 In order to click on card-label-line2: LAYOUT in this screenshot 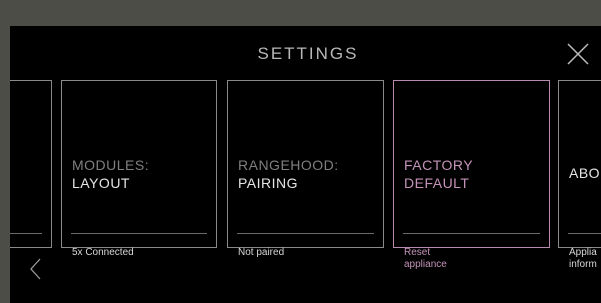, I will do `click(101, 183)`.